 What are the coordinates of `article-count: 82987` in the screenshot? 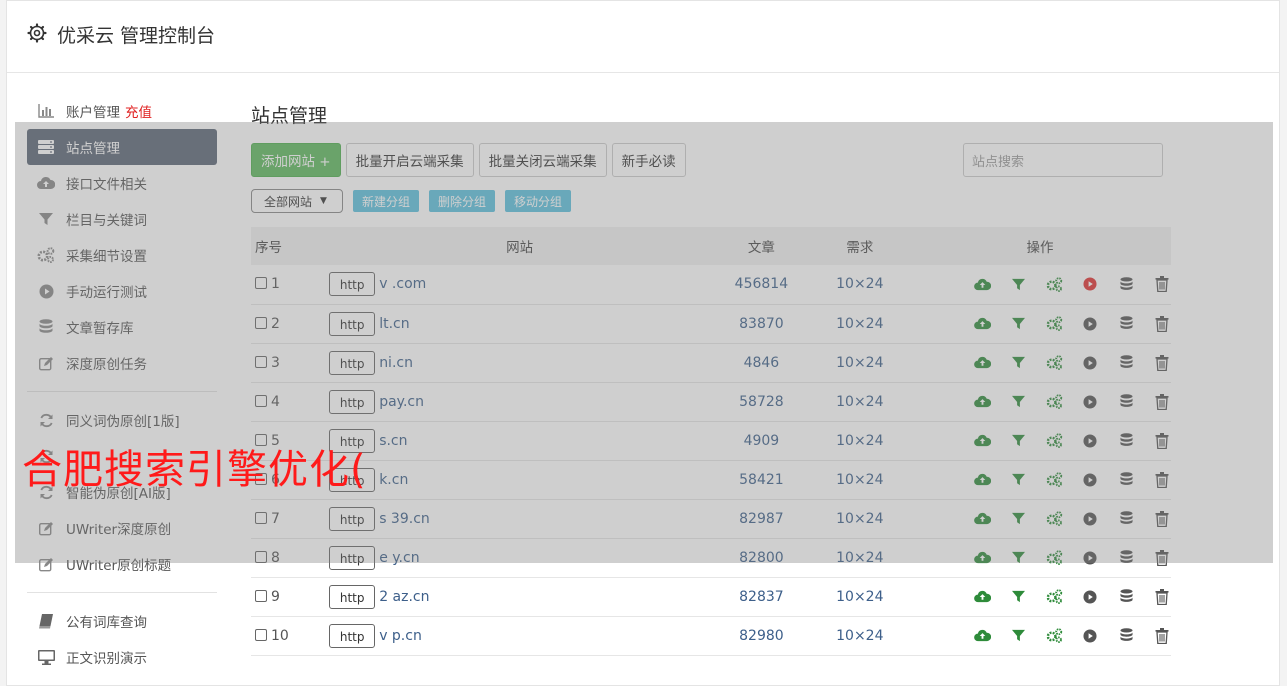 It's located at (761, 519).